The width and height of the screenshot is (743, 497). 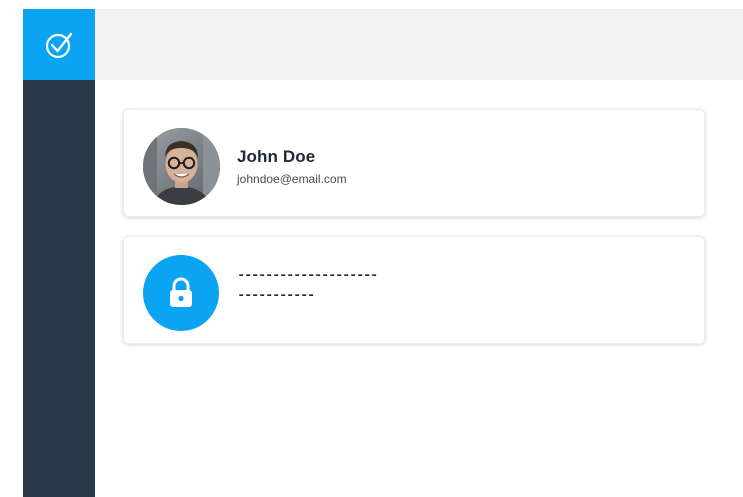 What do you see at coordinates (419, 44) in the screenshot?
I see `top-bar` at bounding box center [419, 44].